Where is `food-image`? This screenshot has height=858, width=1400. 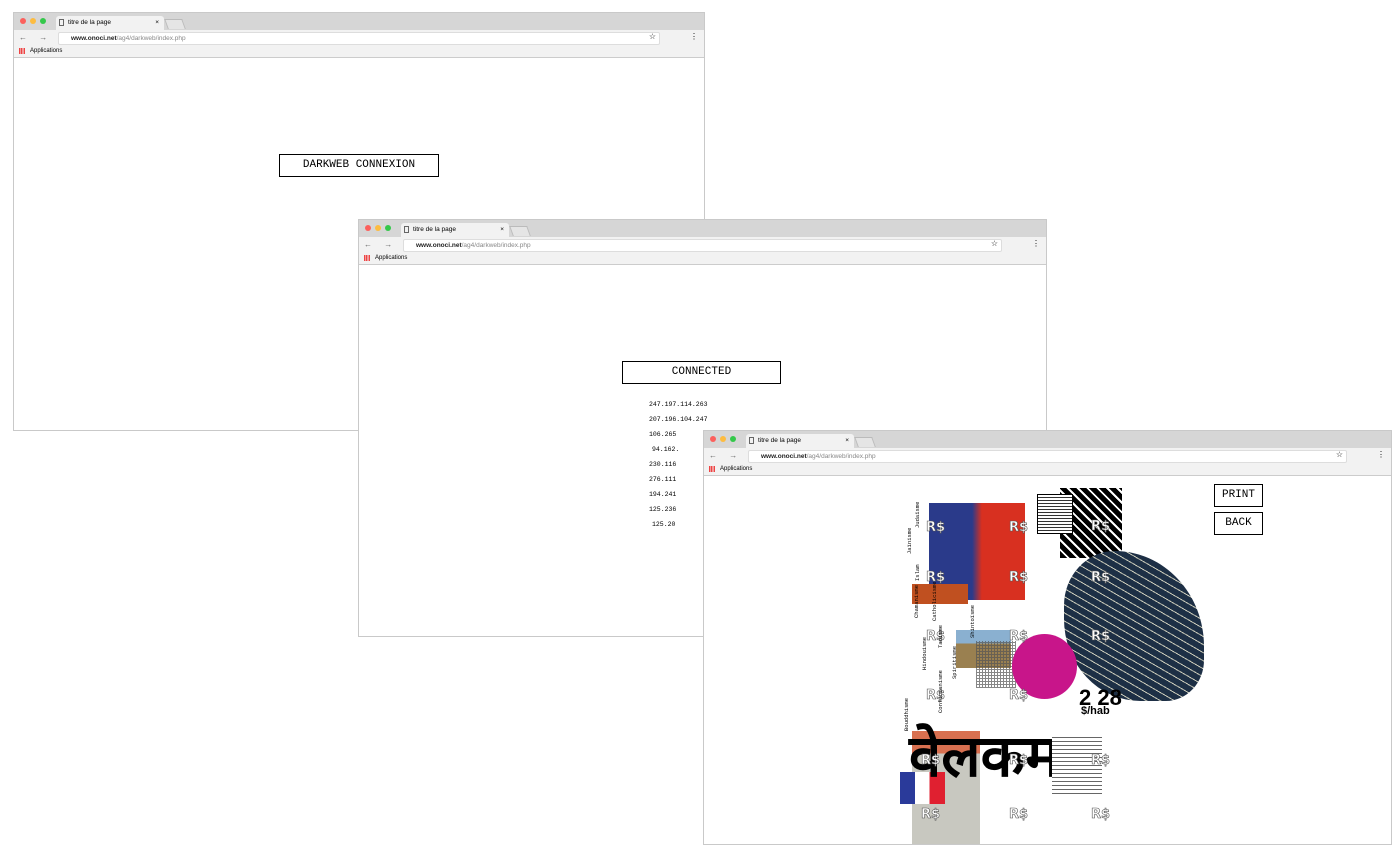
food-image is located at coordinates (940, 594).